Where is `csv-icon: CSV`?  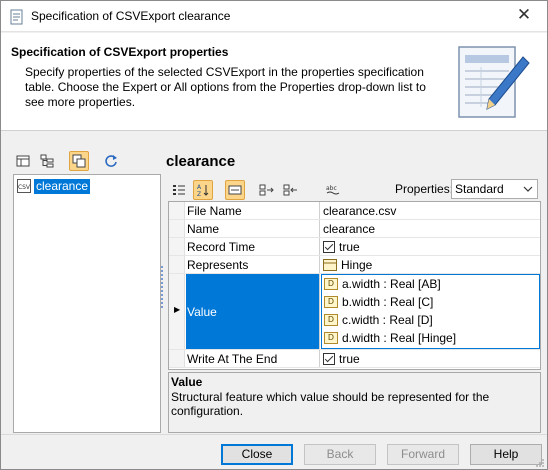
csv-icon: CSV is located at coordinates (24, 186).